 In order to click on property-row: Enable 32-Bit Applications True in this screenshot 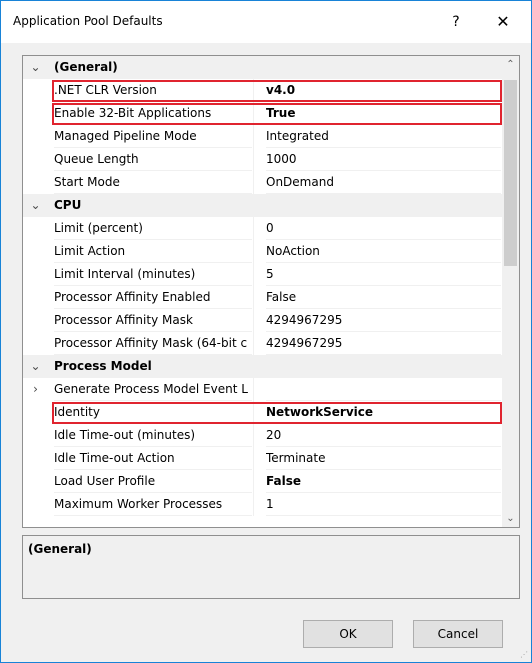, I will do `click(271, 113)`.